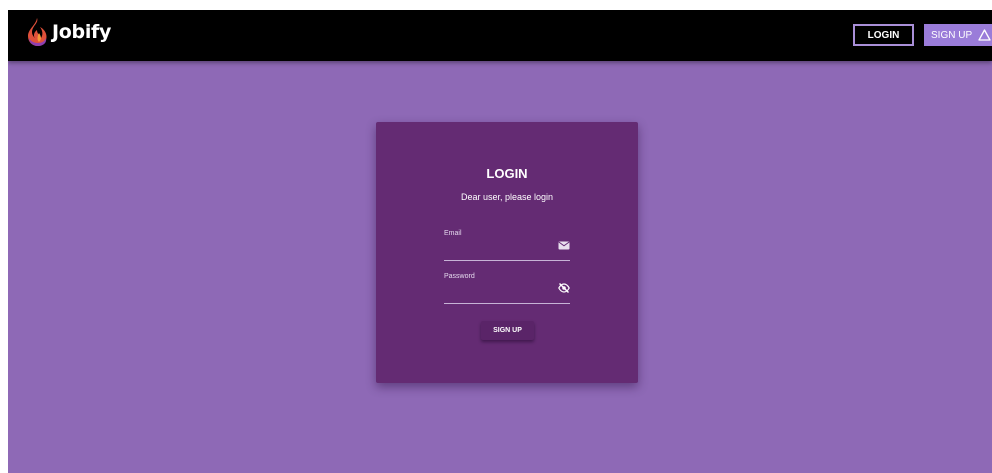  I want to click on login-button-label: LOGIN, so click(883, 35).